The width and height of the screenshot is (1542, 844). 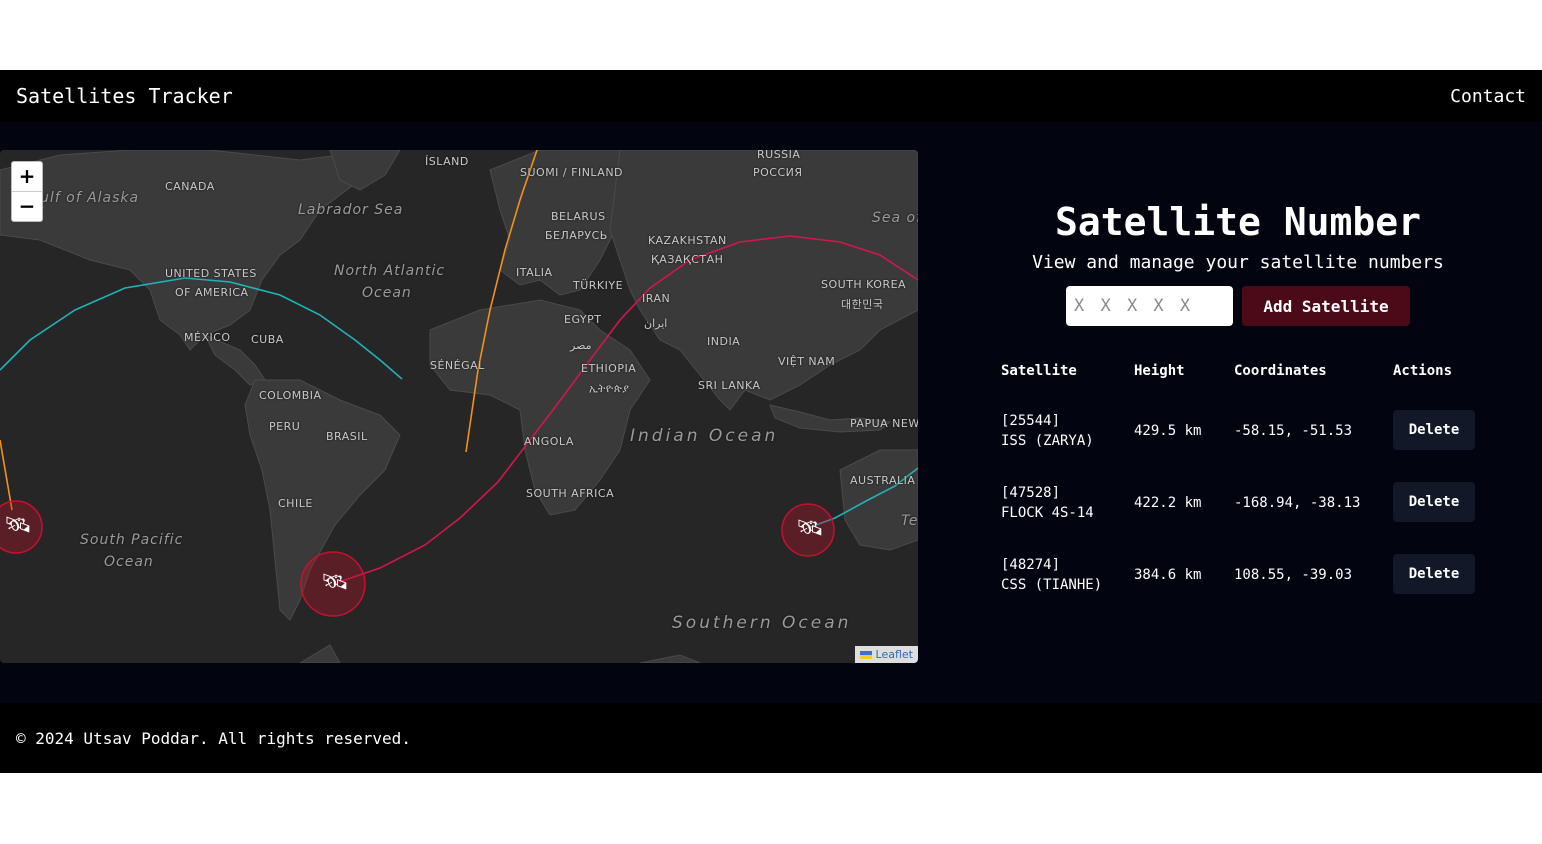 I want to click on column-header-satellite: Satellite, so click(x=1039, y=371).